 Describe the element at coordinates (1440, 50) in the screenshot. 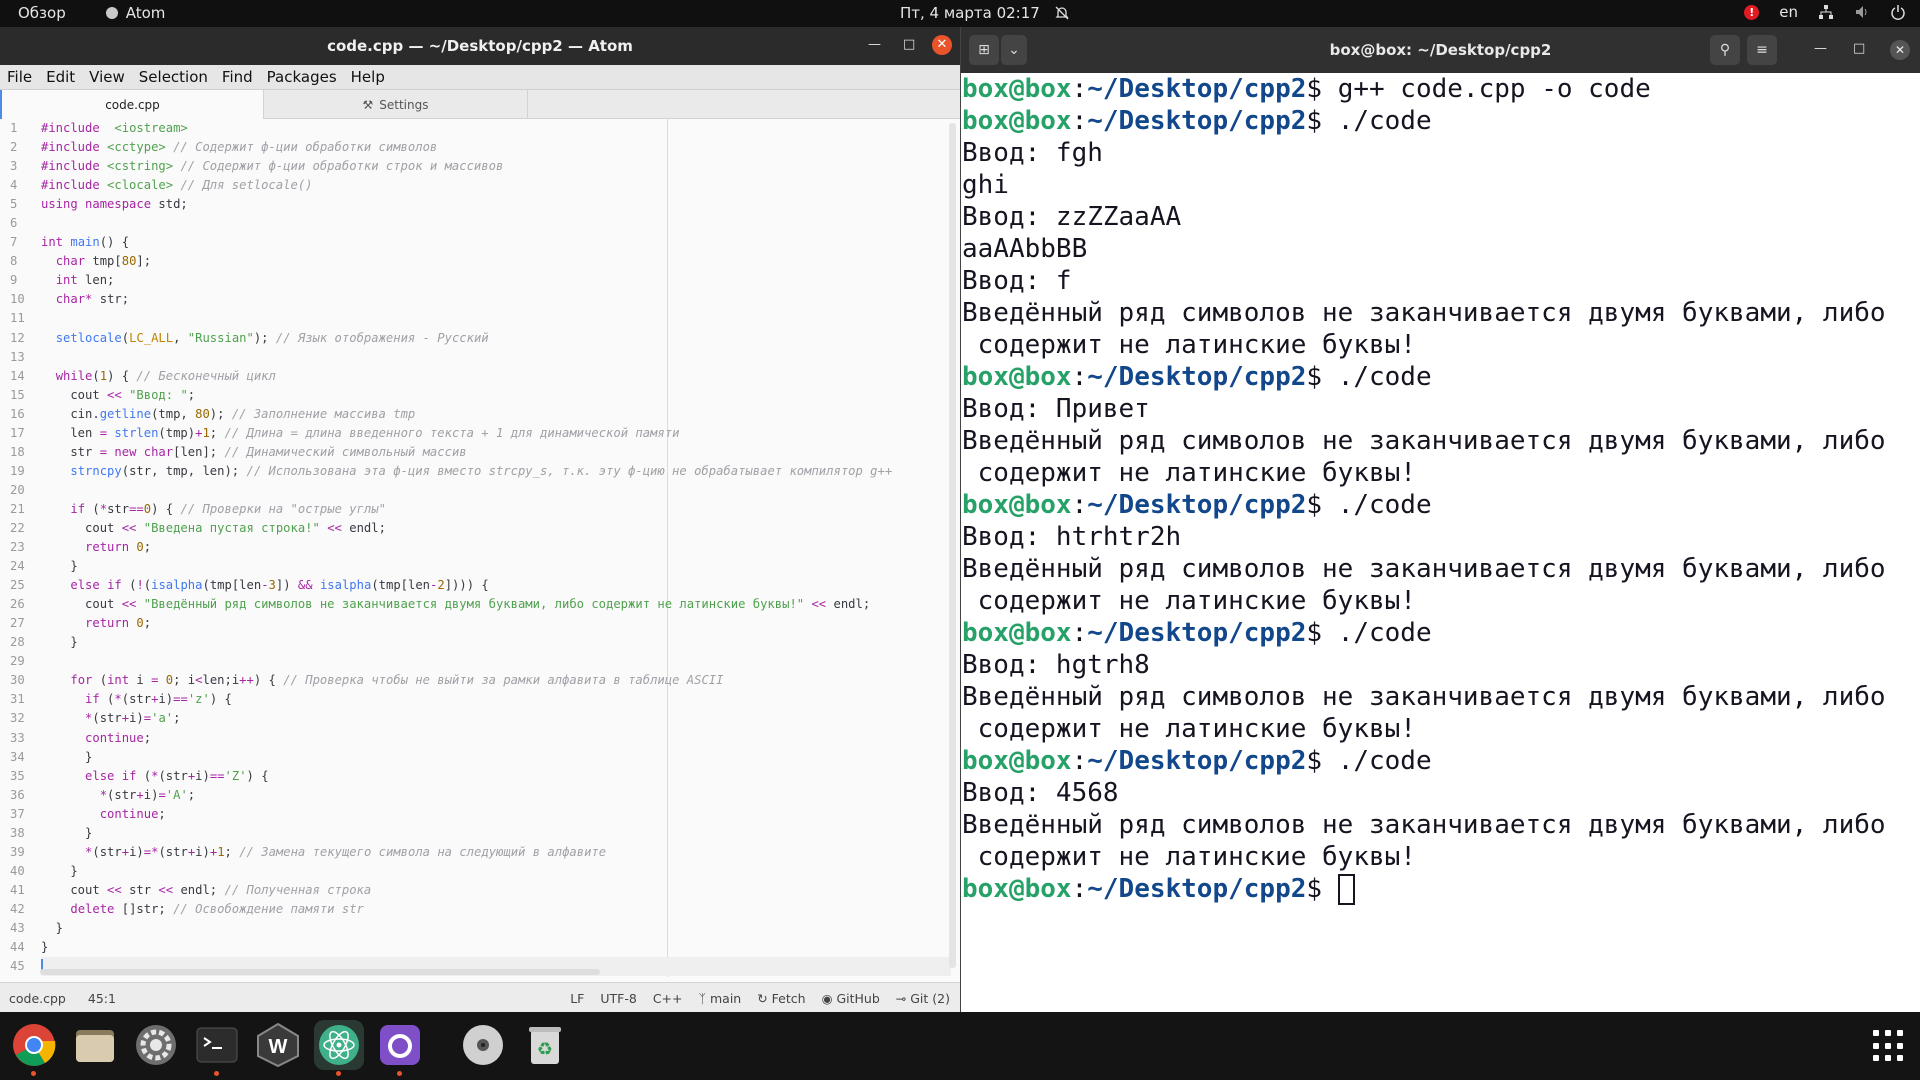

I see `terminal-titlebar: ⊞ ⌄ box@box: ~/Desktop/cpp2 ⚲ ≡ — □ ✕` at that location.